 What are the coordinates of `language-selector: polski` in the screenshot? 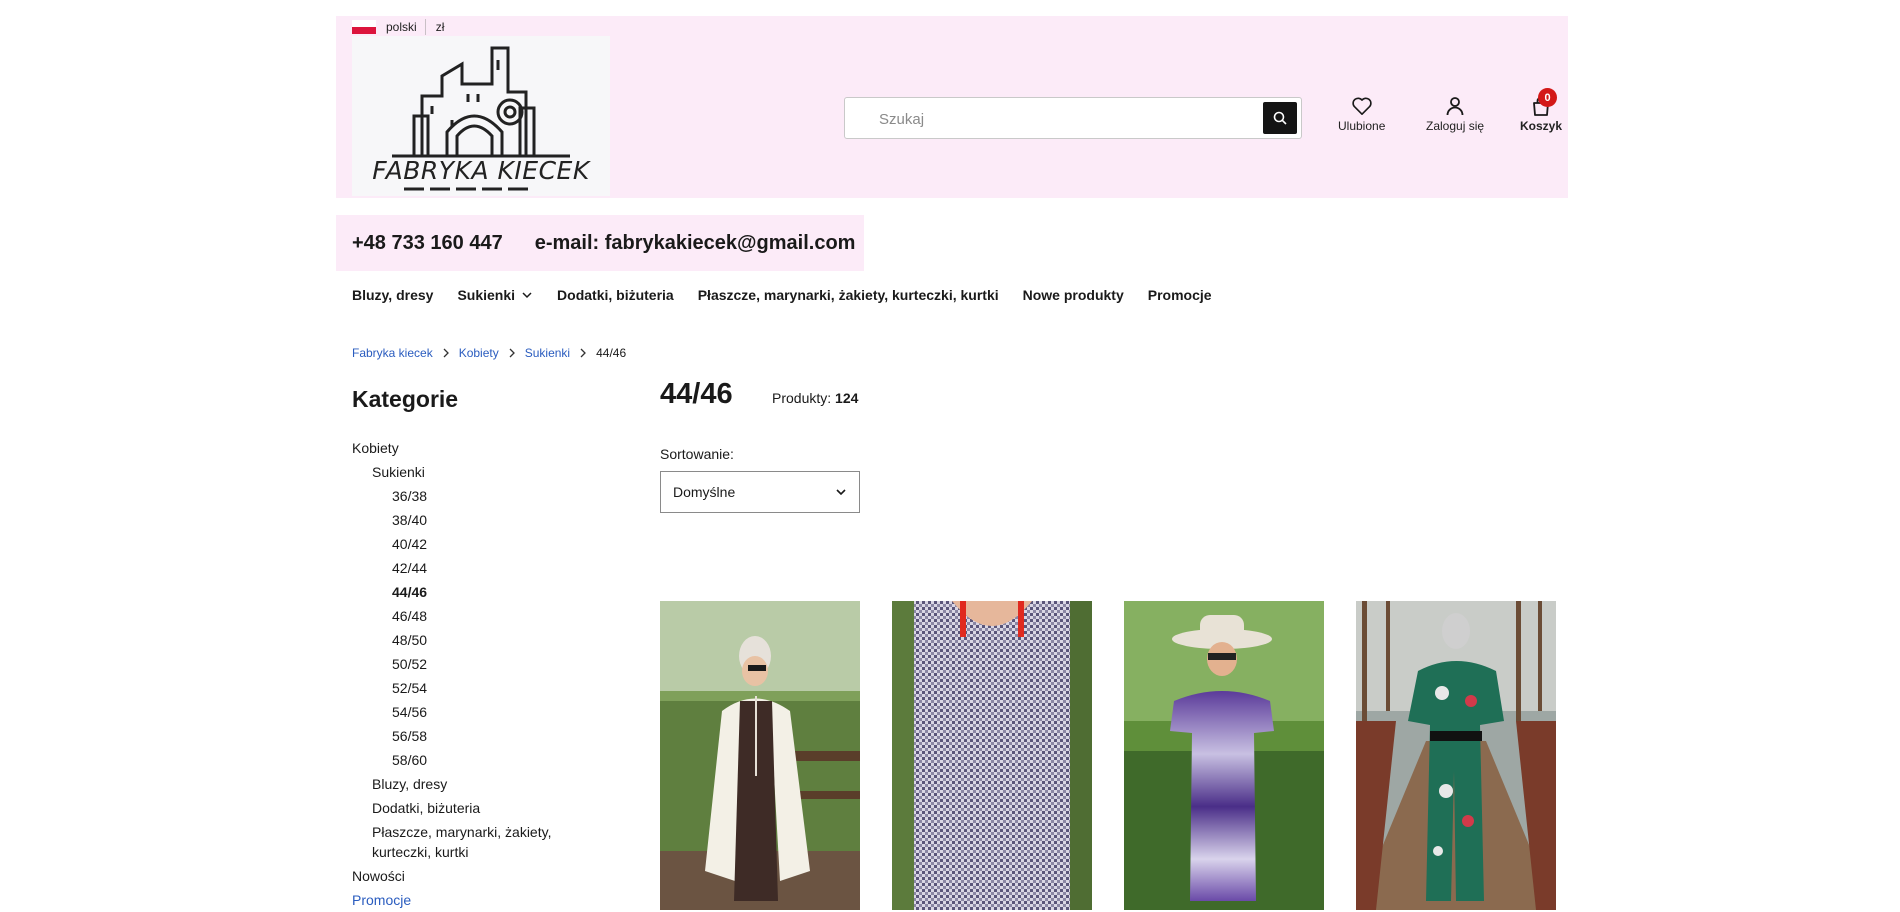 It's located at (401, 27).